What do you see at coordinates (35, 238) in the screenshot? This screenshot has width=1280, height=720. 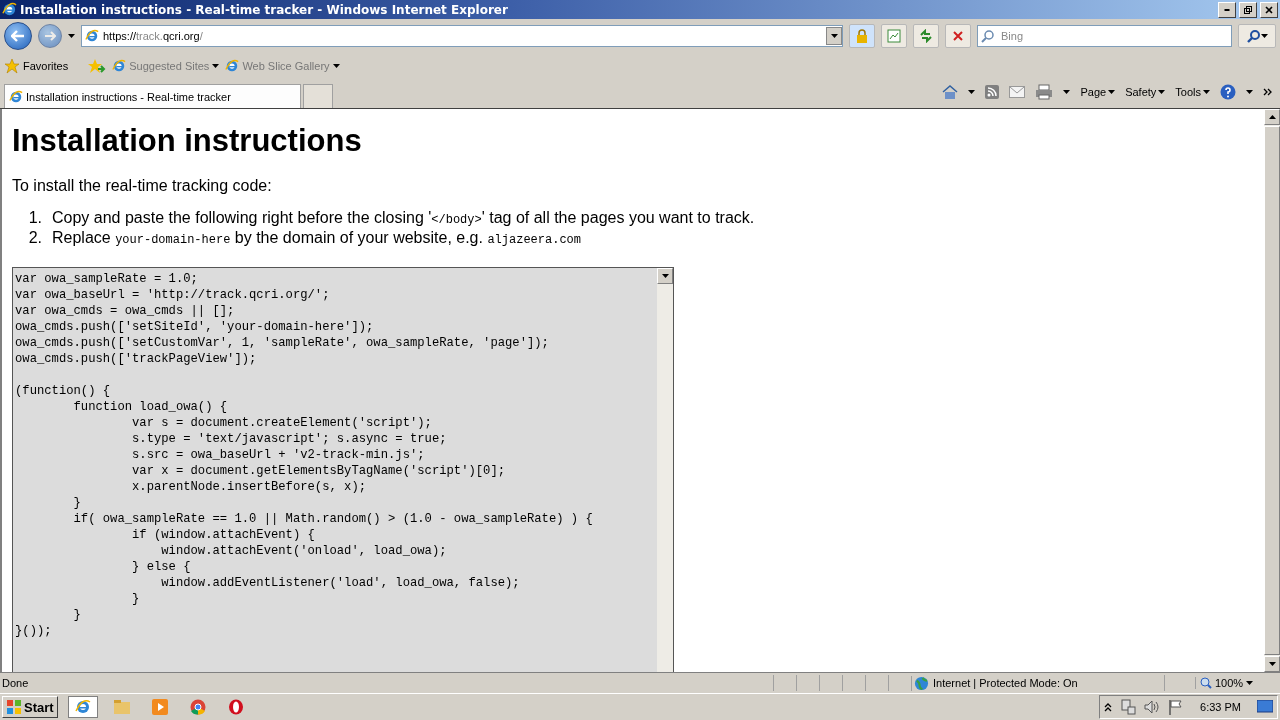 I see `step-number: 2.` at bounding box center [35, 238].